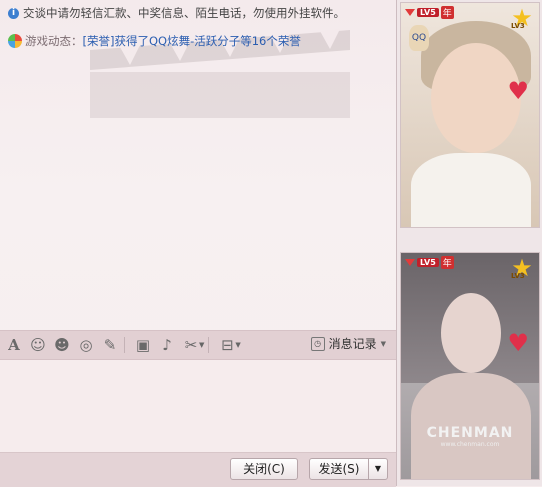 This screenshot has height=487, width=542. Describe the element at coordinates (227, 345) in the screenshot. I see `toolbox-icon: ⊟` at that location.